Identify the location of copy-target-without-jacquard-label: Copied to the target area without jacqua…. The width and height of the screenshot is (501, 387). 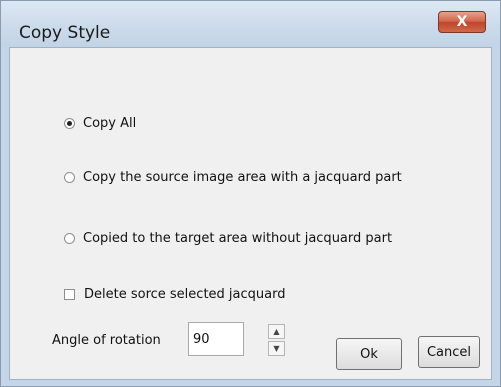
(238, 238).